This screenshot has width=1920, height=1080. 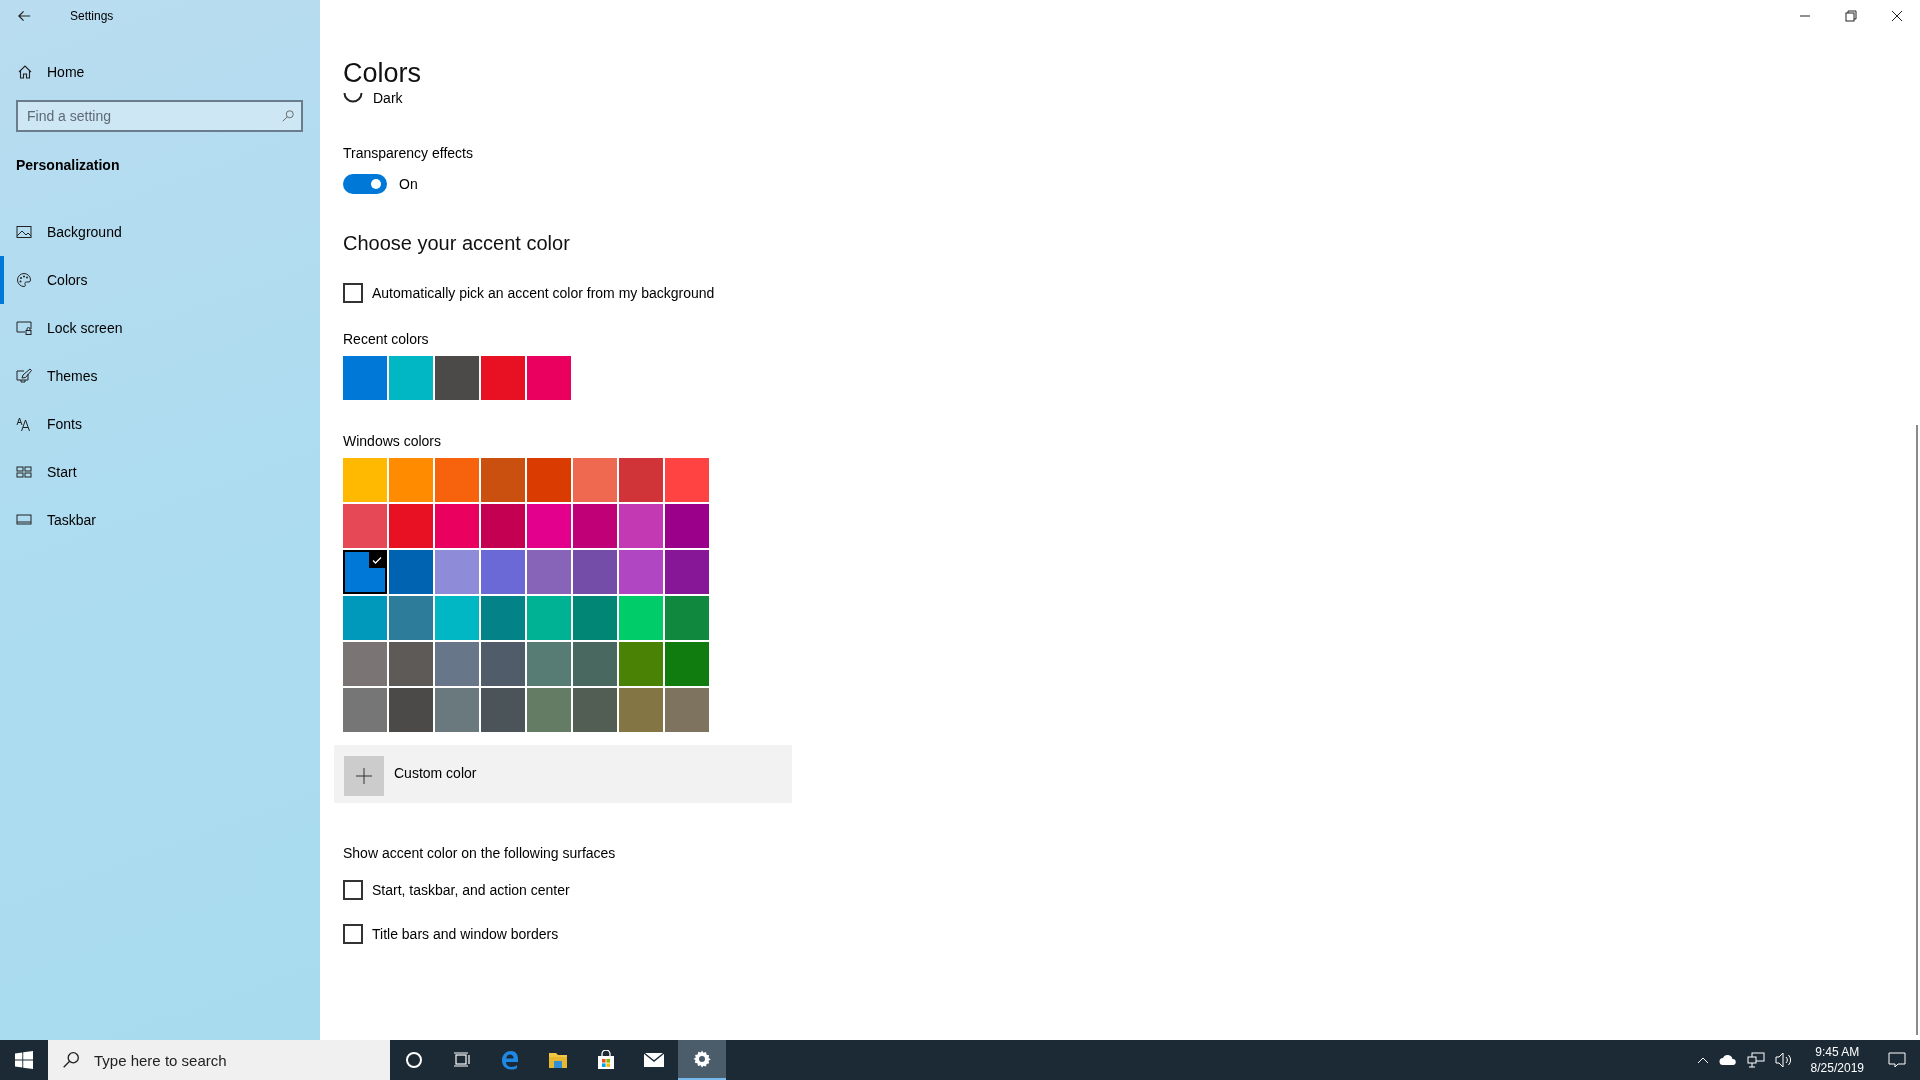 I want to click on search-field: Find a setting, so click(x=159, y=116).